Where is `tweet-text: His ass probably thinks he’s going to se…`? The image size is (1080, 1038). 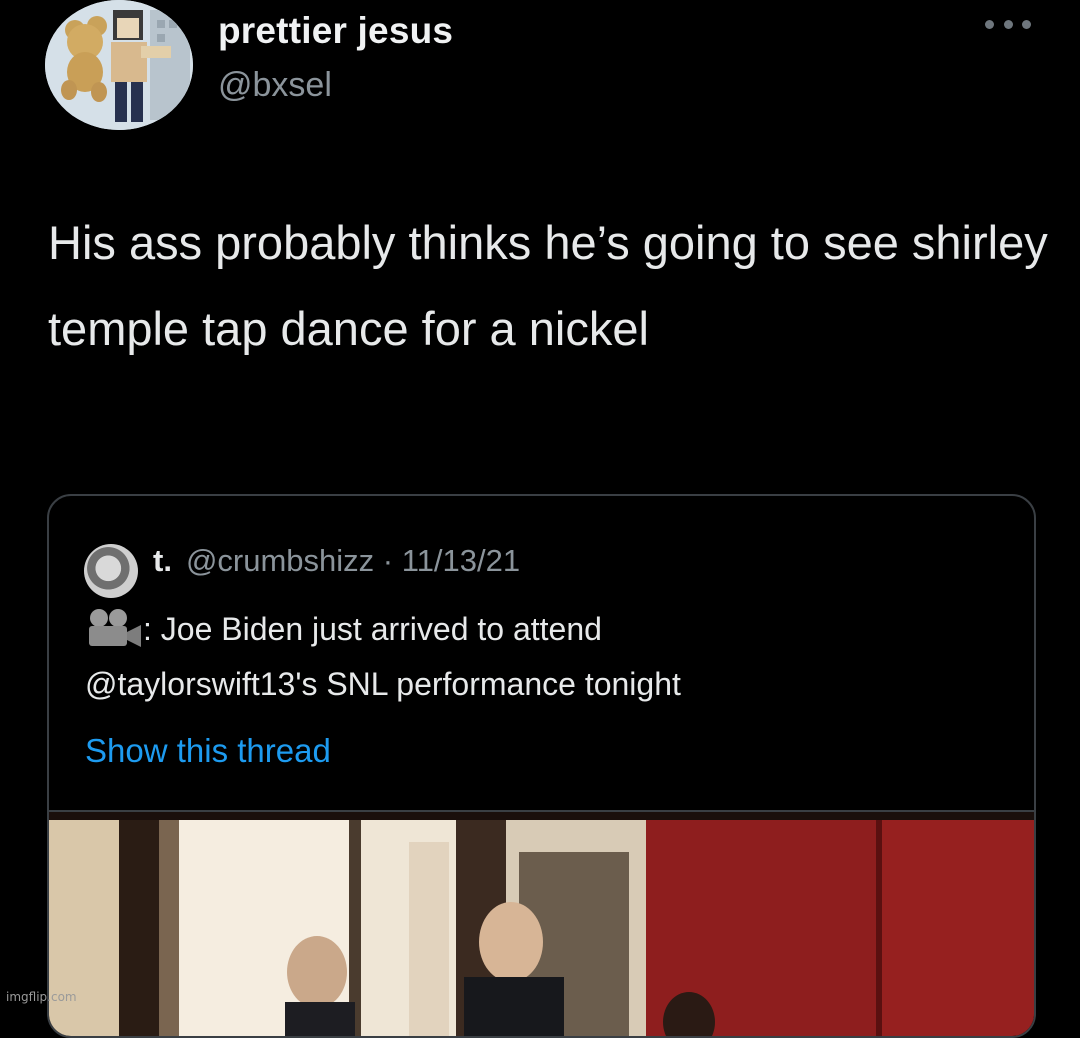 tweet-text: His ass probably thinks he’s going to se… is located at coordinates (548, 285).